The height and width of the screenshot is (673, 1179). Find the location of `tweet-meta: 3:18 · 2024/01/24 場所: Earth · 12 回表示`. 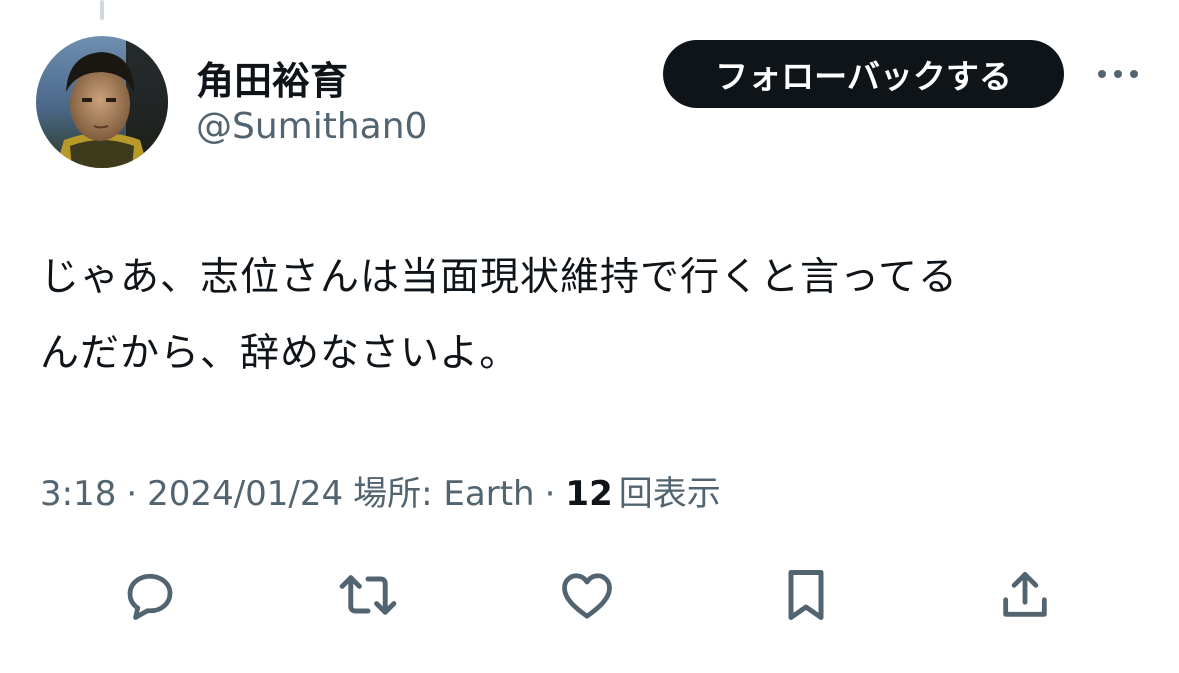

tweet-meta: 3:18 · 2024/01/24 場所: Earth · 12 回表示 is located at coordinates (380, 490).